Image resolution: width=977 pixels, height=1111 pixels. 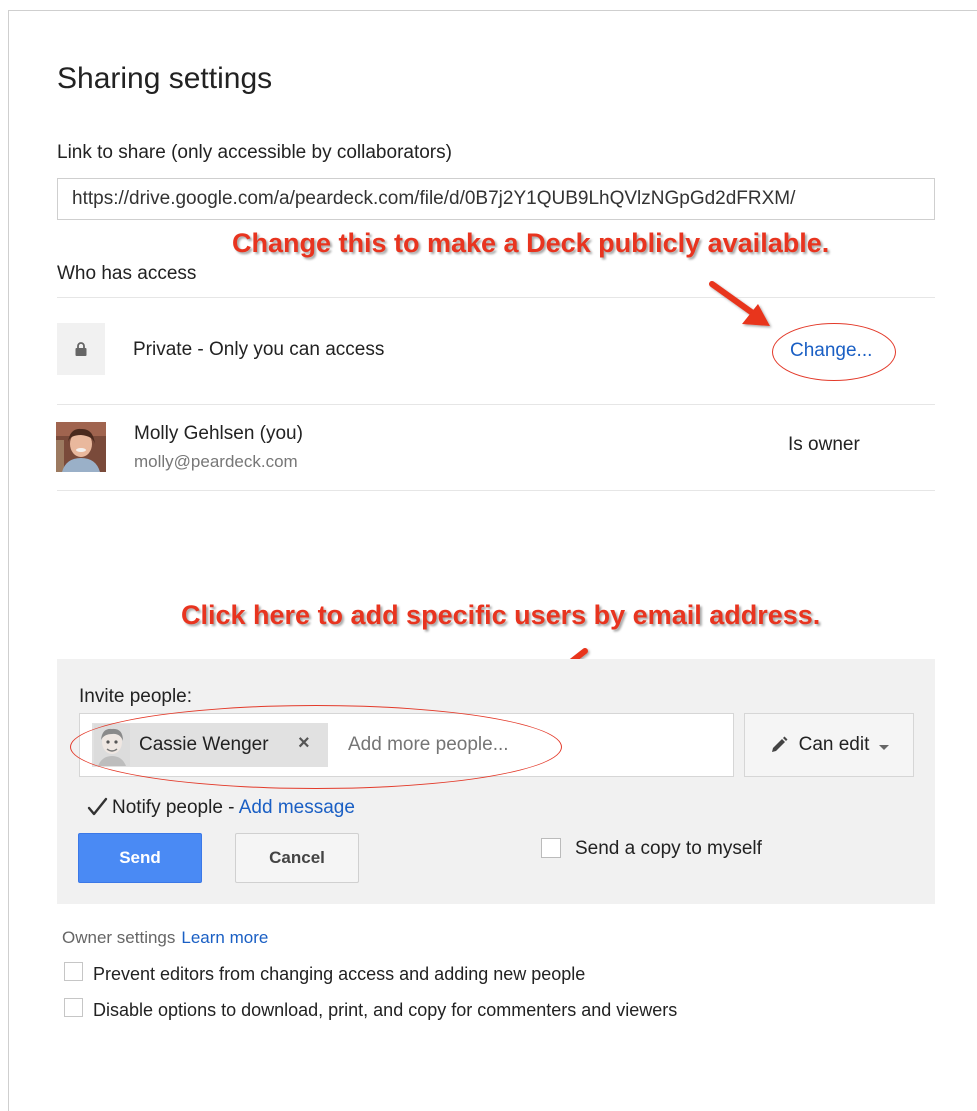 I want to click on send-button: Send, so click(x=140, y=858).